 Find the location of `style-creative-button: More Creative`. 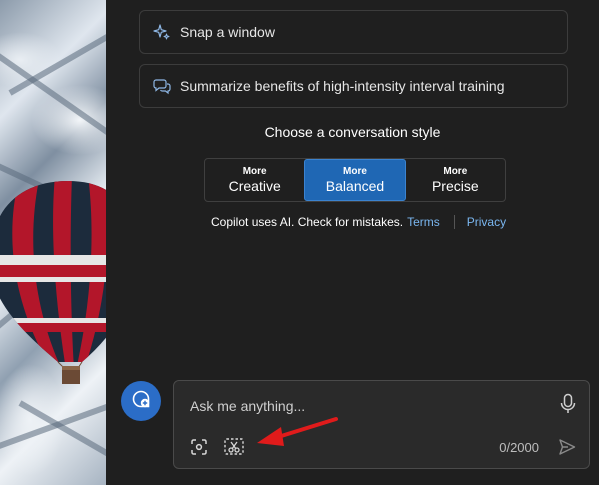

style-creative-button: More Creative is located at coordinates (254, 180).